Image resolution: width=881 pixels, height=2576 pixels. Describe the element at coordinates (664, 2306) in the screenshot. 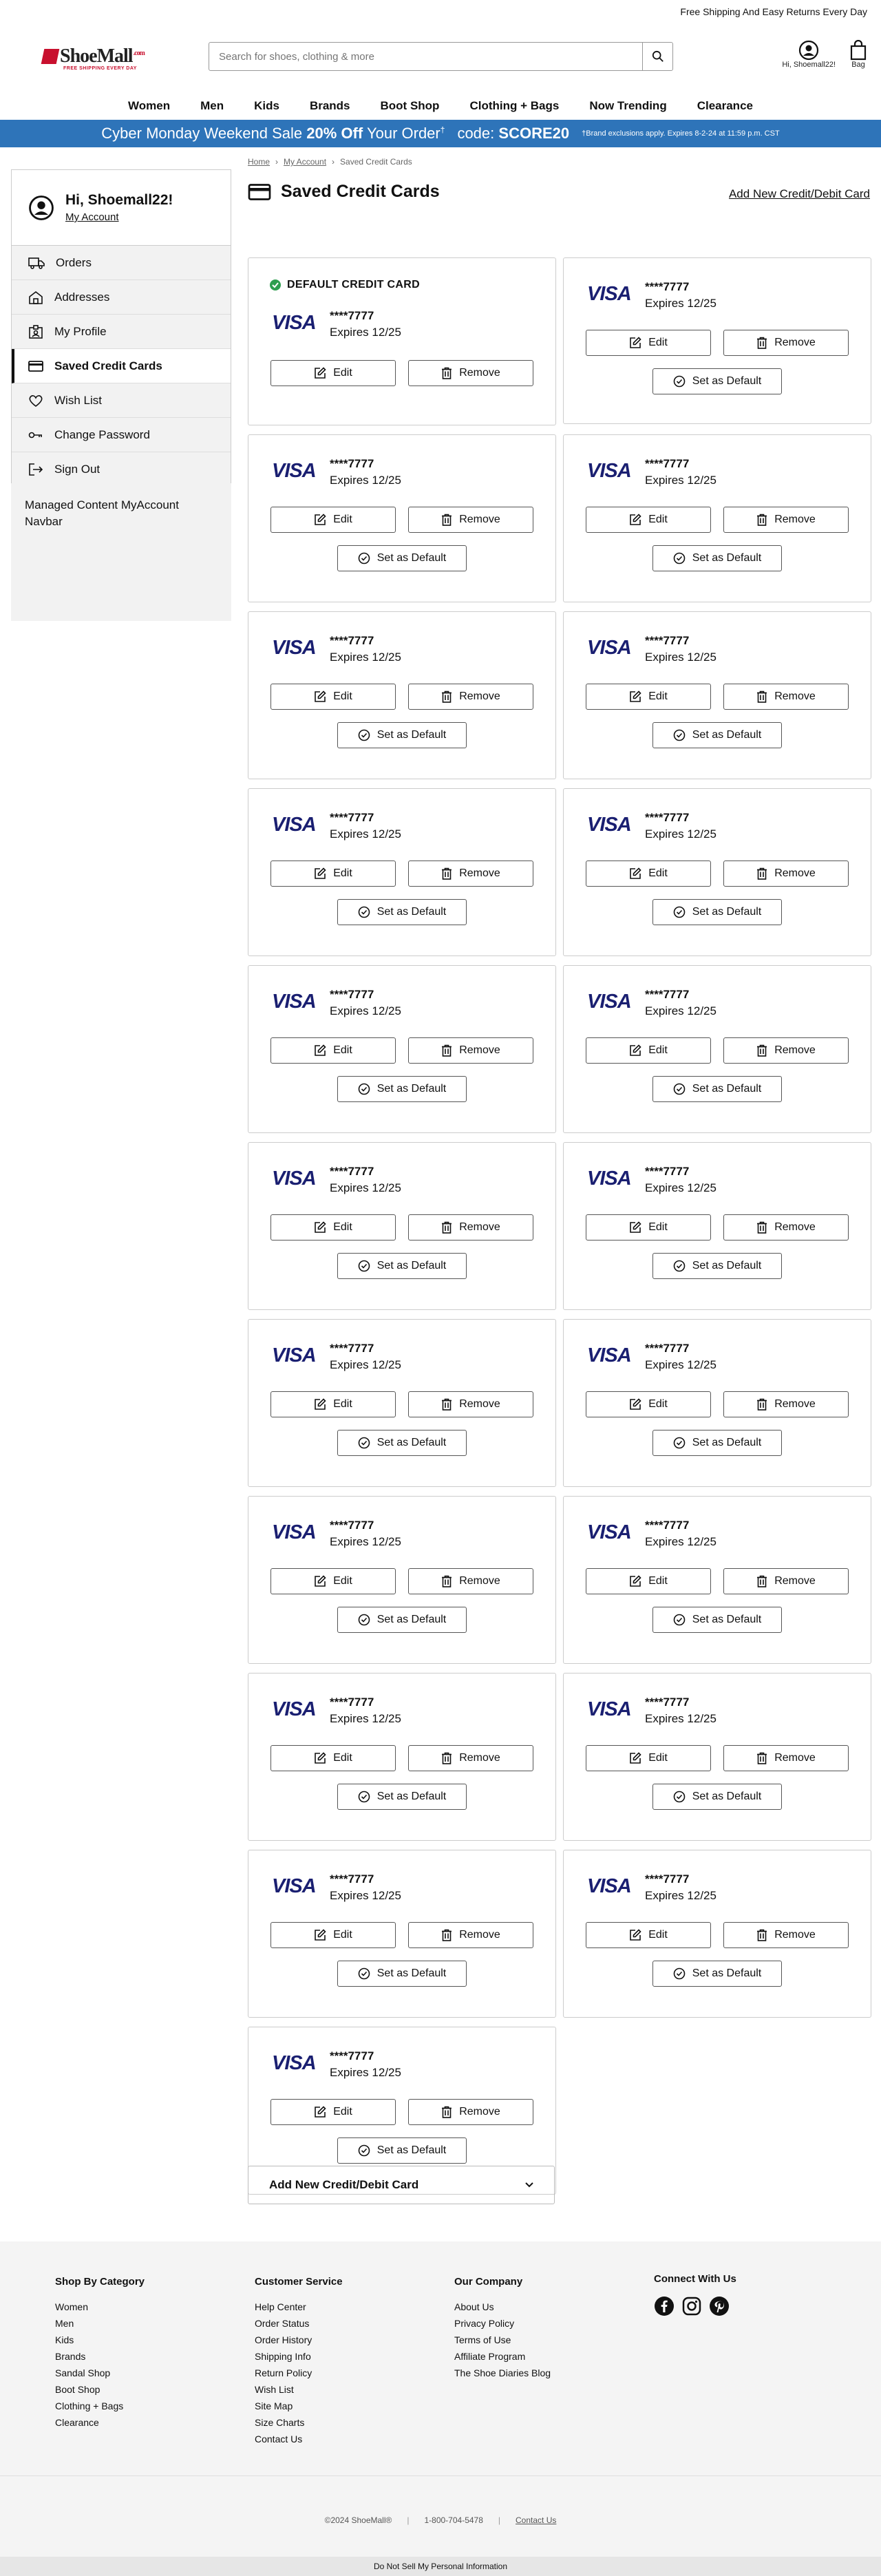

I see `facebook-icon` at that location.